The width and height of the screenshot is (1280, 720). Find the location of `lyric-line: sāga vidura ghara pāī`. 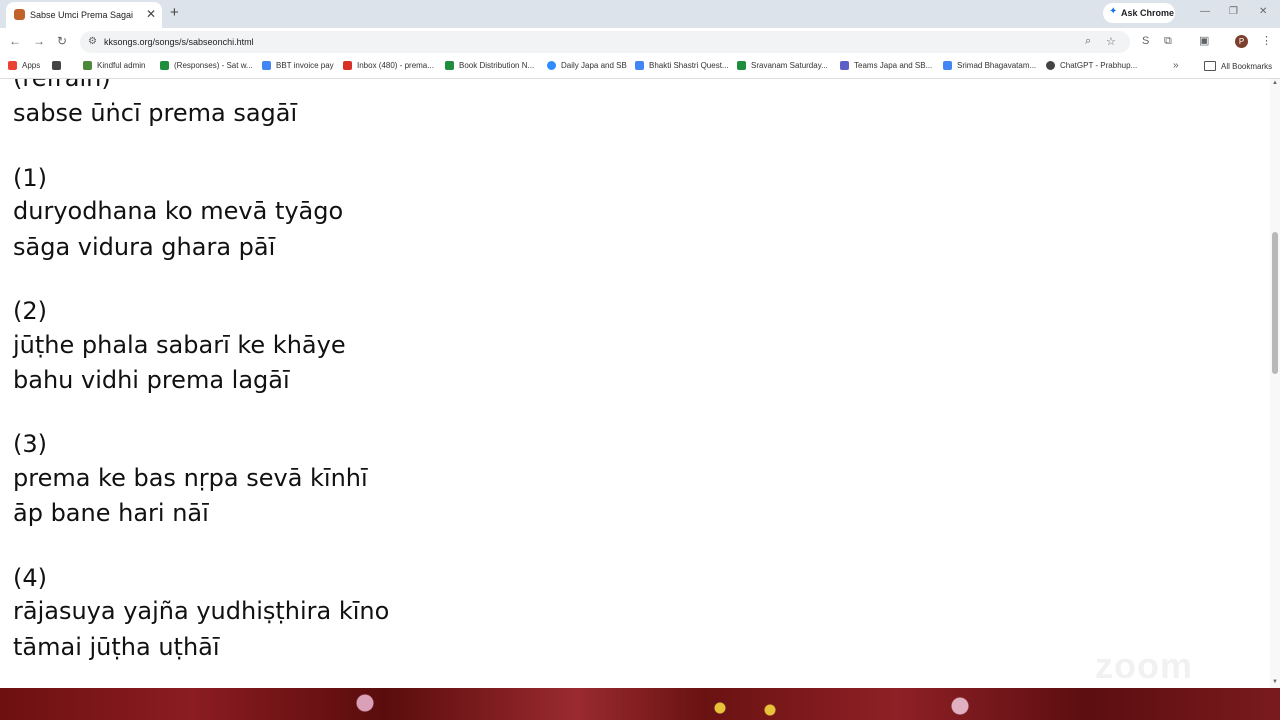

lyric-line: sāga vidura ghara pāī is located at coordinates (144, 247).